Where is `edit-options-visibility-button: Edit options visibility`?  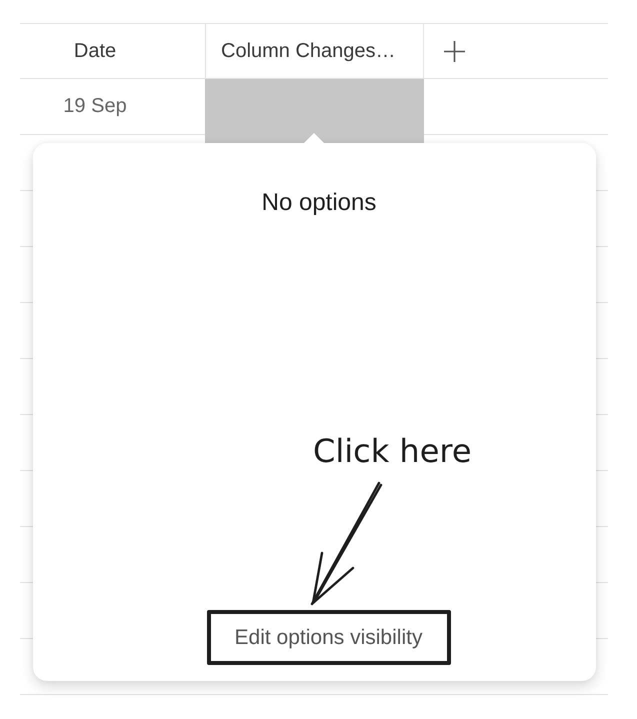 edit-options-visibility-button: Edit options visibility is located at coordinates (328, 637).